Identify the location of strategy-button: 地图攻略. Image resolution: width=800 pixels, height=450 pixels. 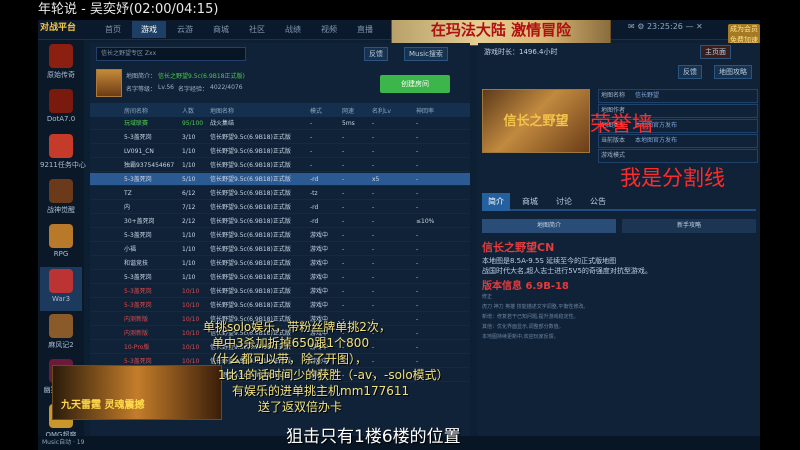
(733, 72).